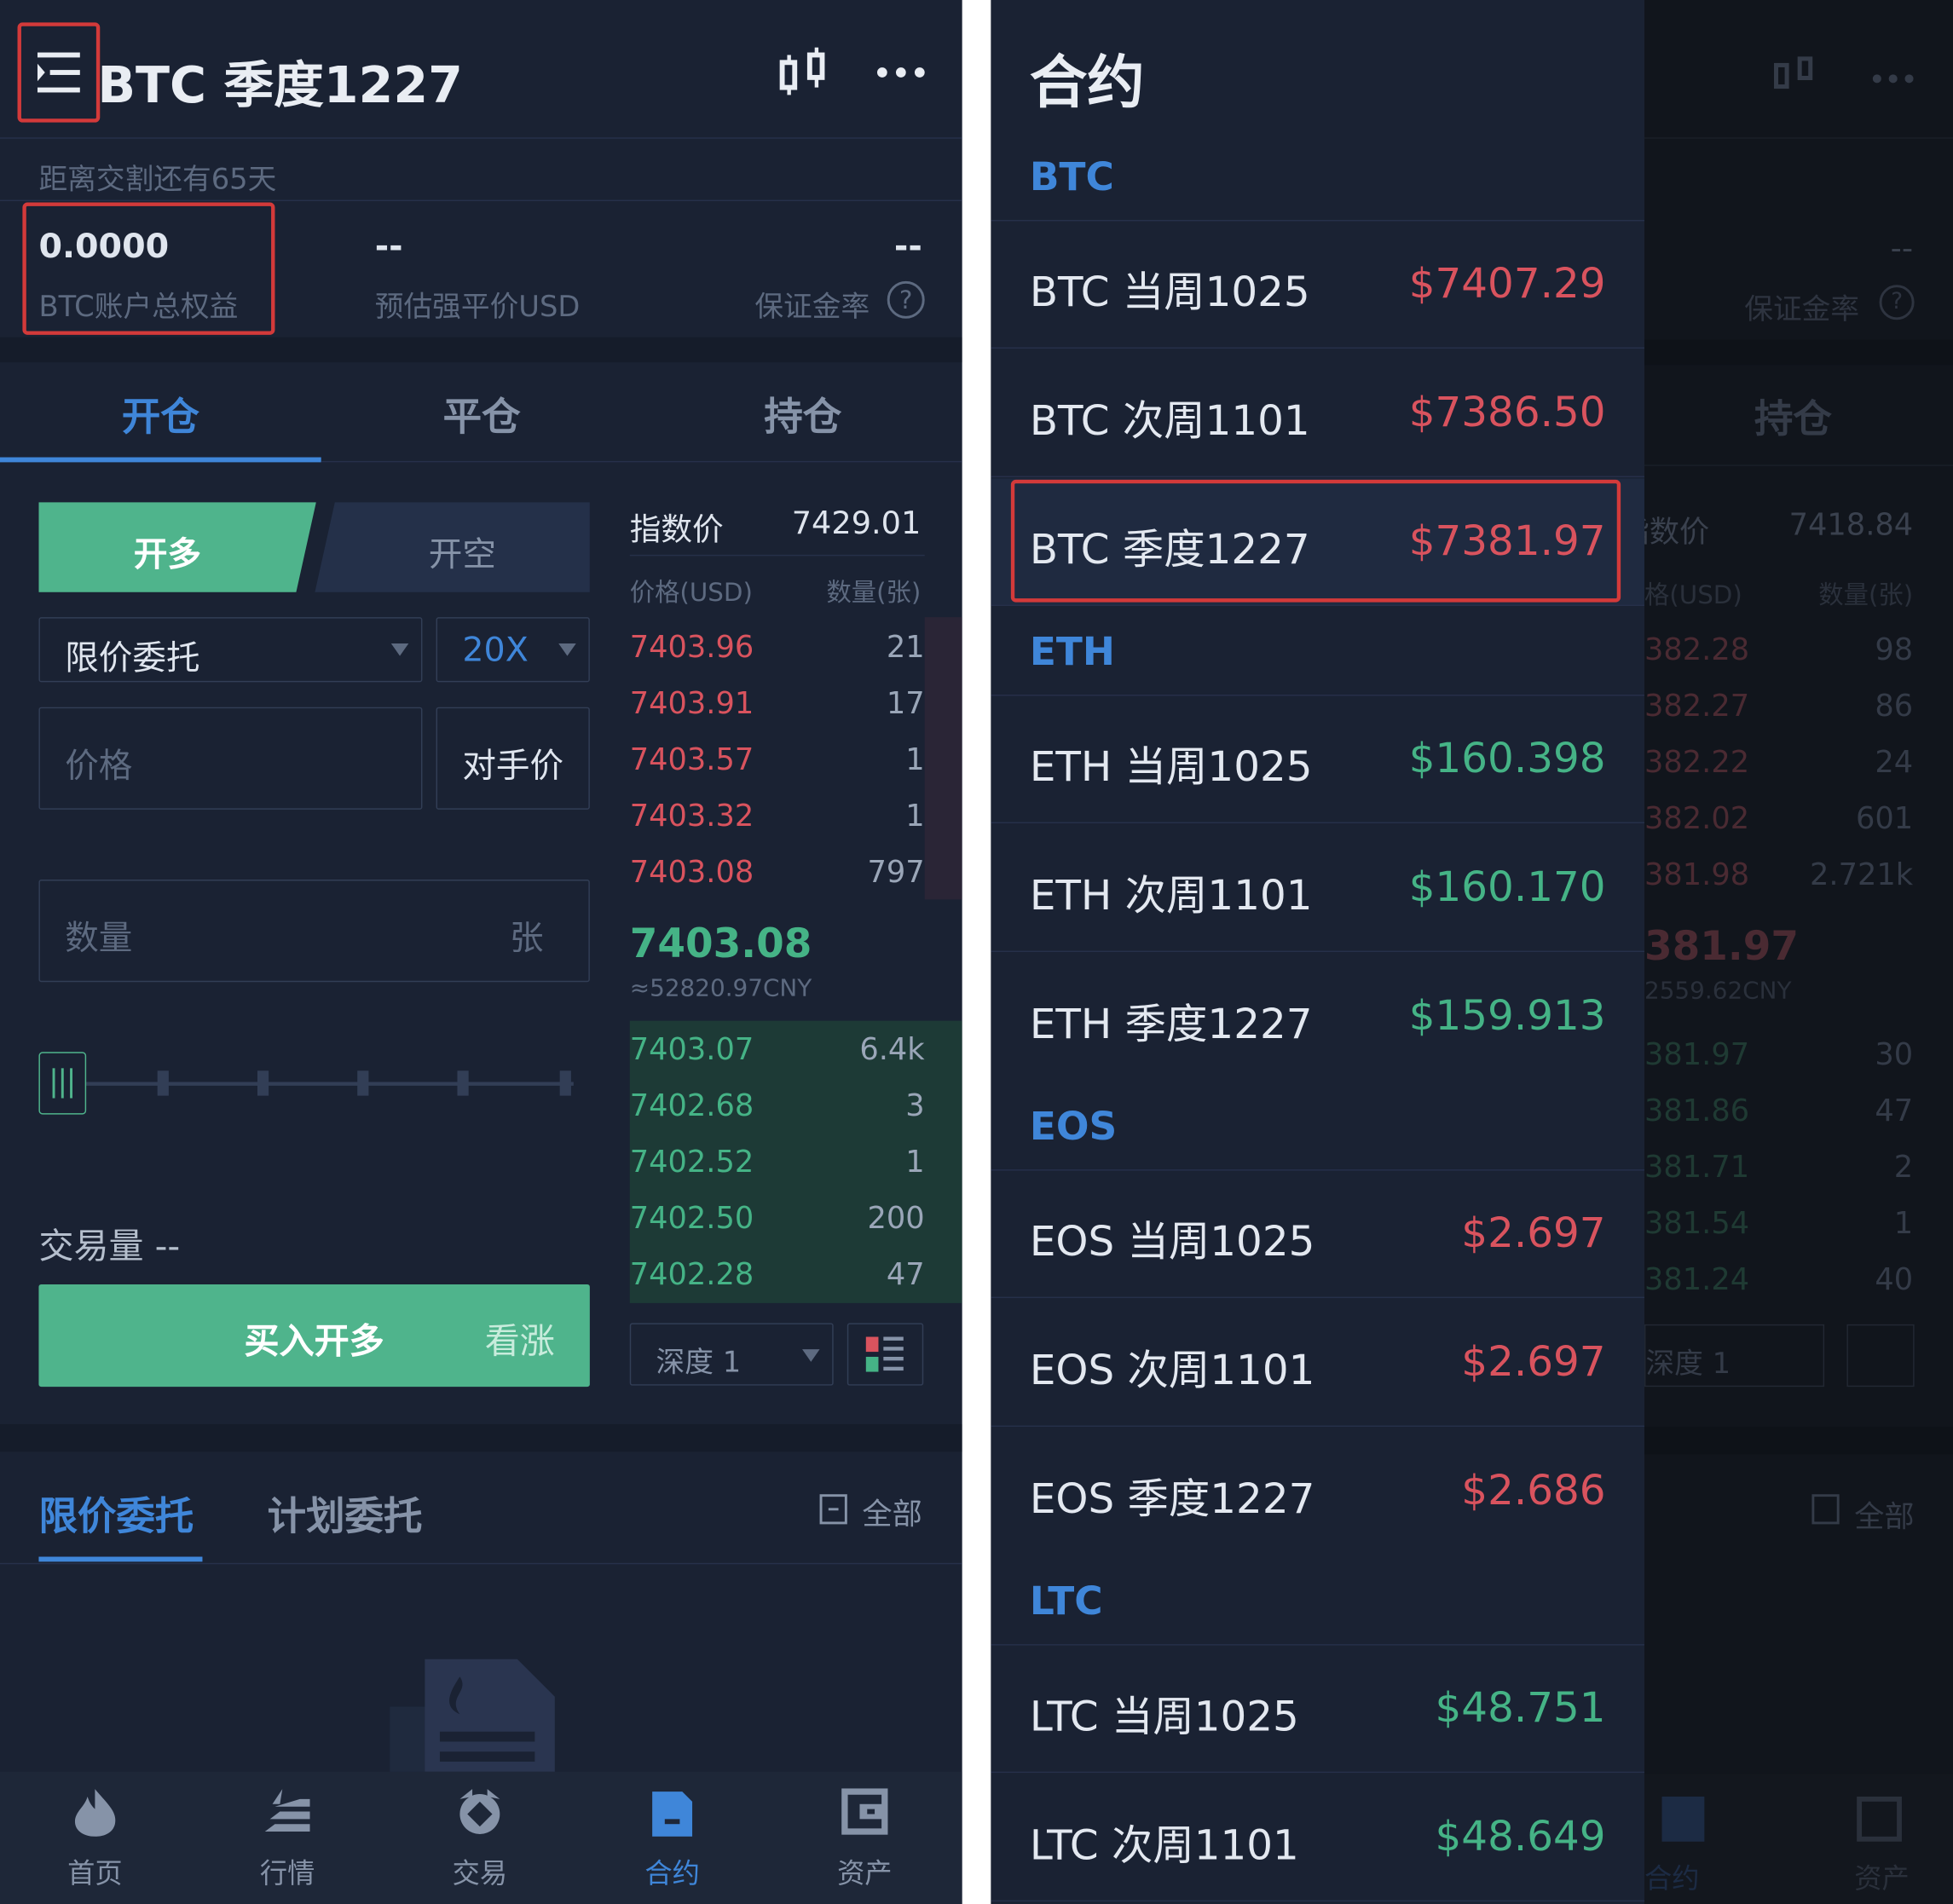  I want to click on quantity-input: 数量 张, so click(314, 931).